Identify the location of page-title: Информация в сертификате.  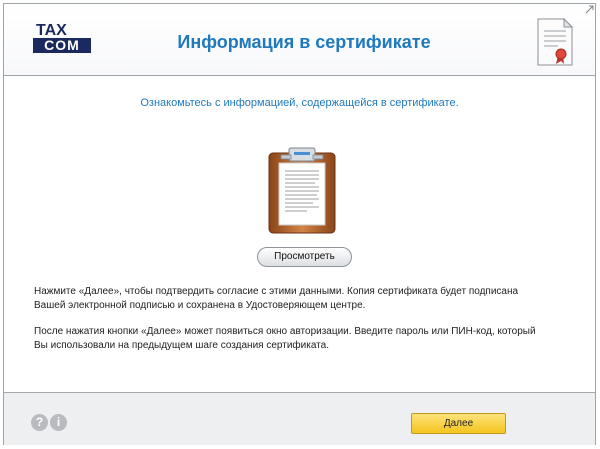
(304, 42).